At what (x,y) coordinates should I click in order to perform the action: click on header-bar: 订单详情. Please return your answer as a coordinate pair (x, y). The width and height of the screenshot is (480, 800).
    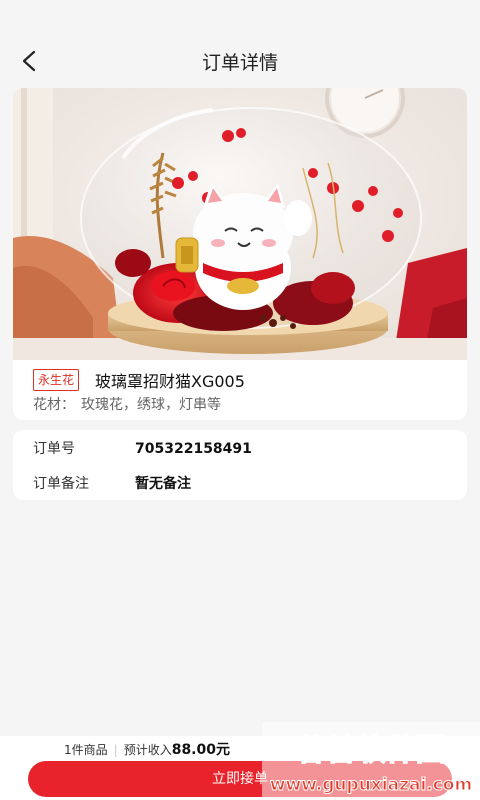
    Looking at the image, I should click on (240, 47).